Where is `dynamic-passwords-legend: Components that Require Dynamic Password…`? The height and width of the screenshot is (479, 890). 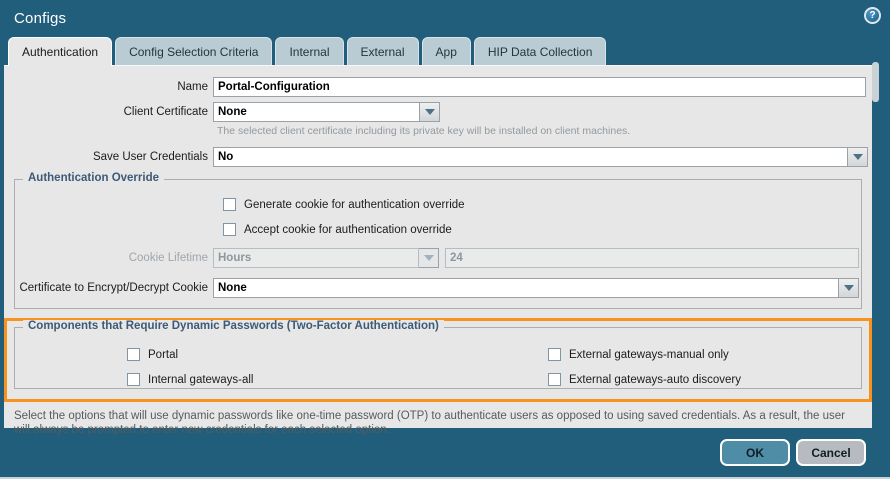 dynamic-passwords-legend: Components that Require Dynamic Password… is located at coordinates (233, 326).